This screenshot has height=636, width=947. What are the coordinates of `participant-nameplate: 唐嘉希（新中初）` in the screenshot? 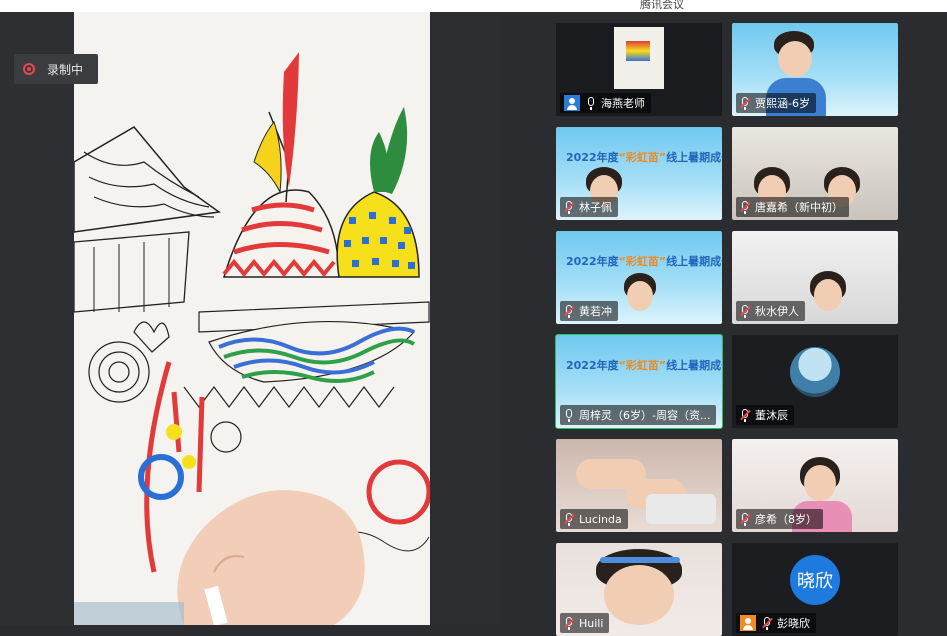 It's located at (792, 207).